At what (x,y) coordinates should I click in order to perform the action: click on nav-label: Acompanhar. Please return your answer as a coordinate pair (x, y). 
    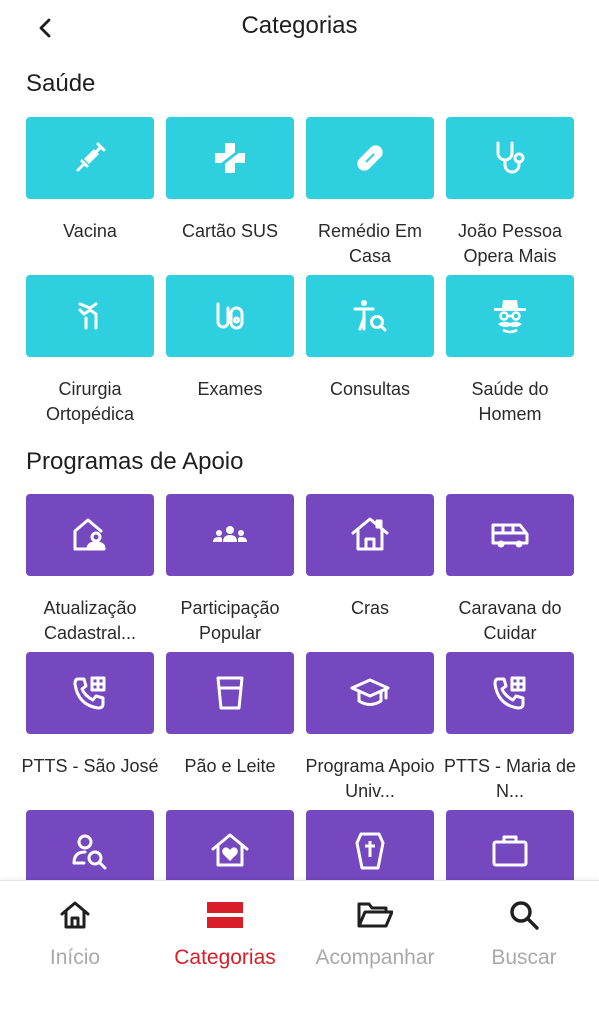
    Looking at the image, I should click on (375, 957).